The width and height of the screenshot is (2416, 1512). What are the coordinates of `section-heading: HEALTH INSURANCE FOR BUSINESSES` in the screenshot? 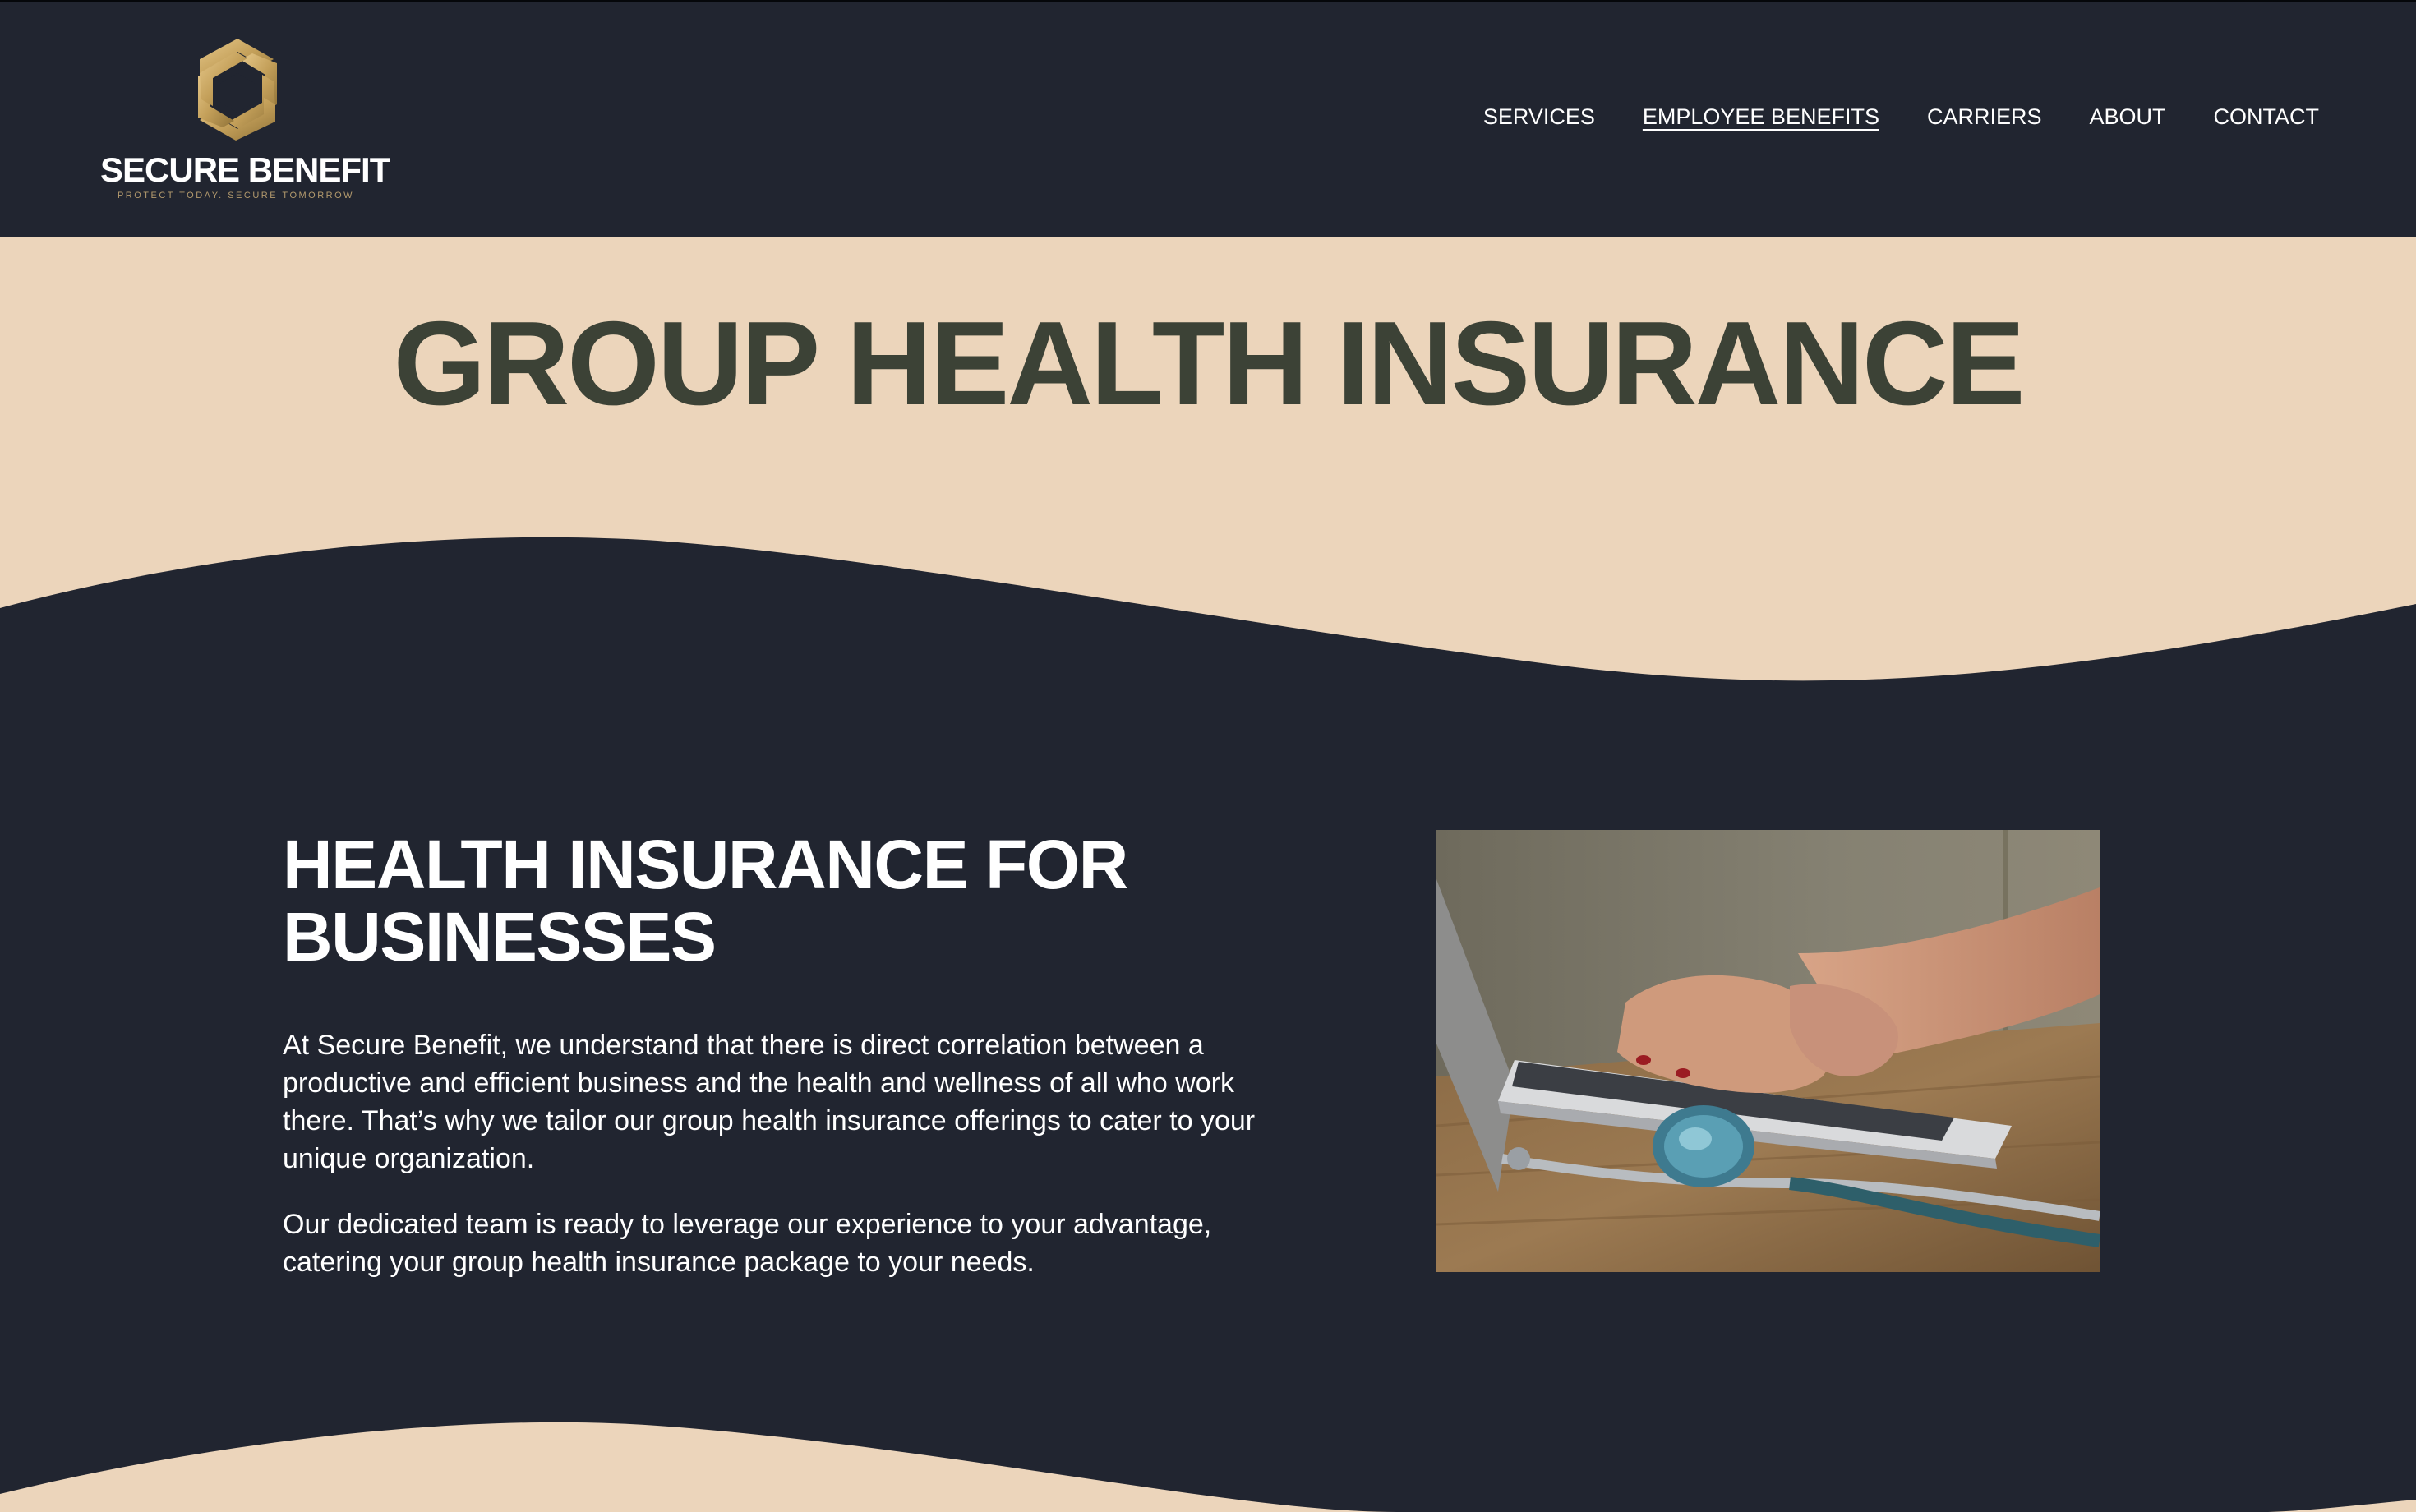 It's located at (735, 900).